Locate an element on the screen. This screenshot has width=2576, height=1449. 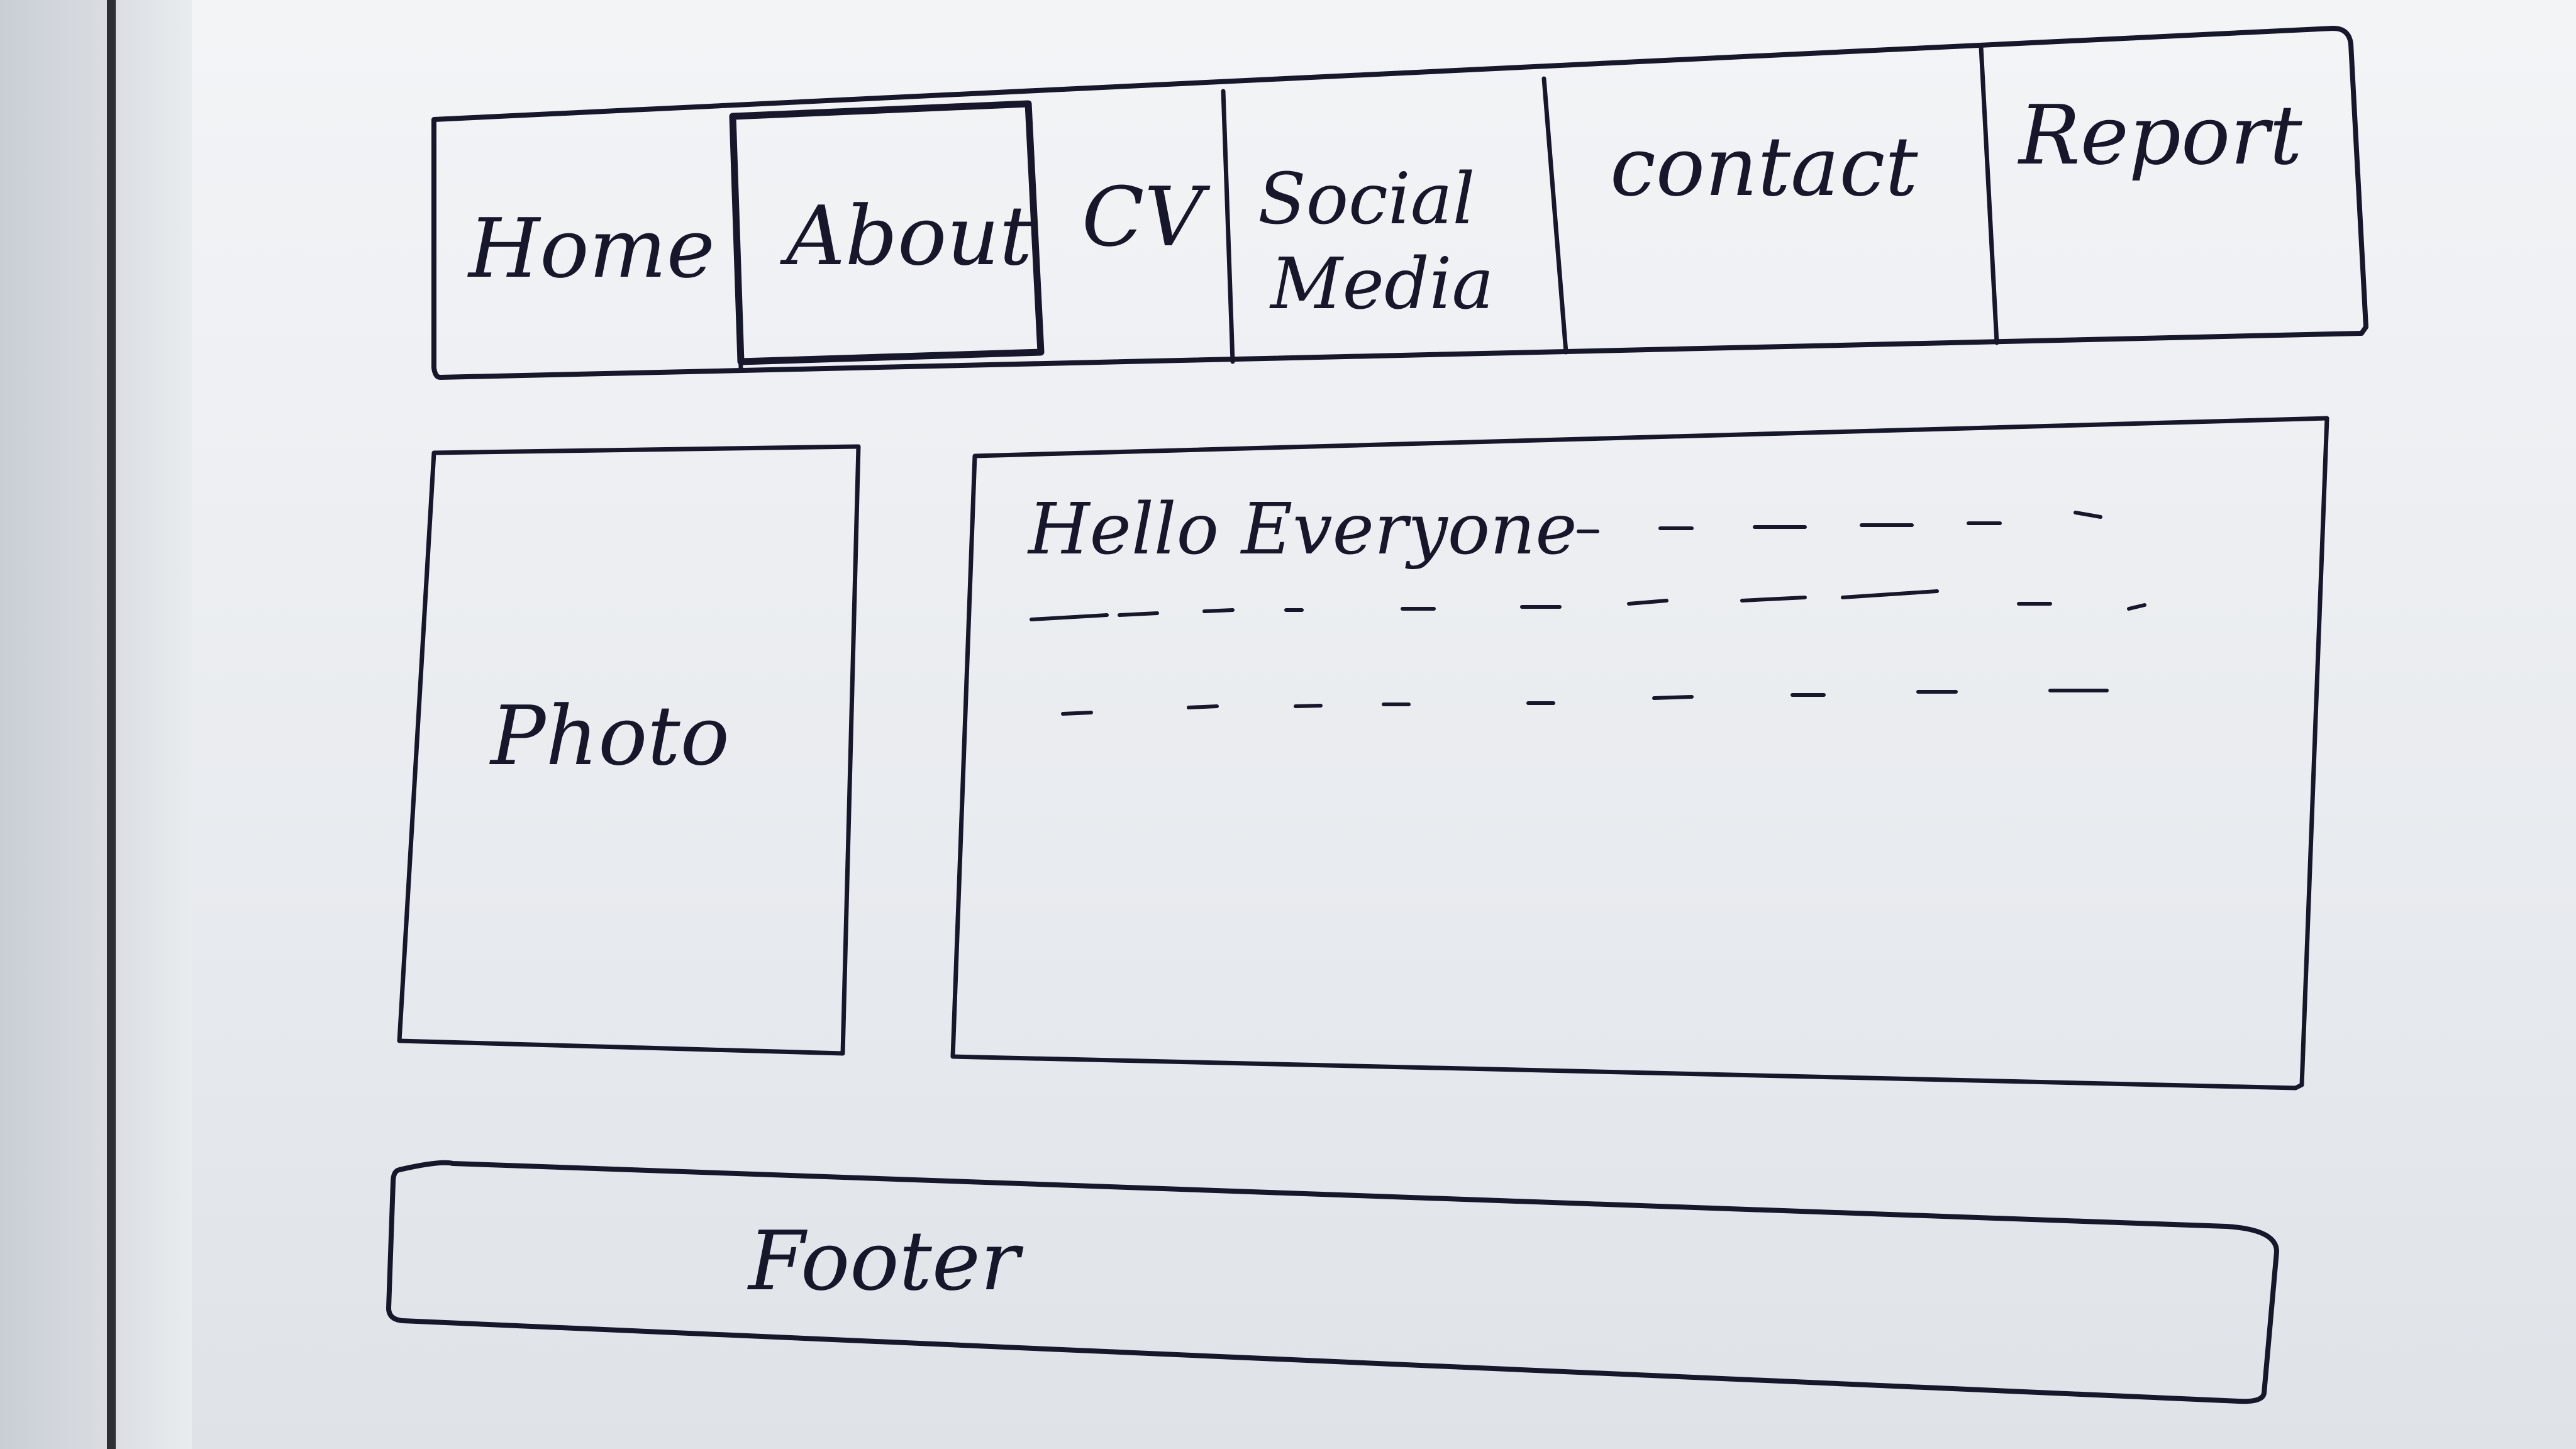
nav-item-social-media: Social Media is located at coordinates (1413, 215).